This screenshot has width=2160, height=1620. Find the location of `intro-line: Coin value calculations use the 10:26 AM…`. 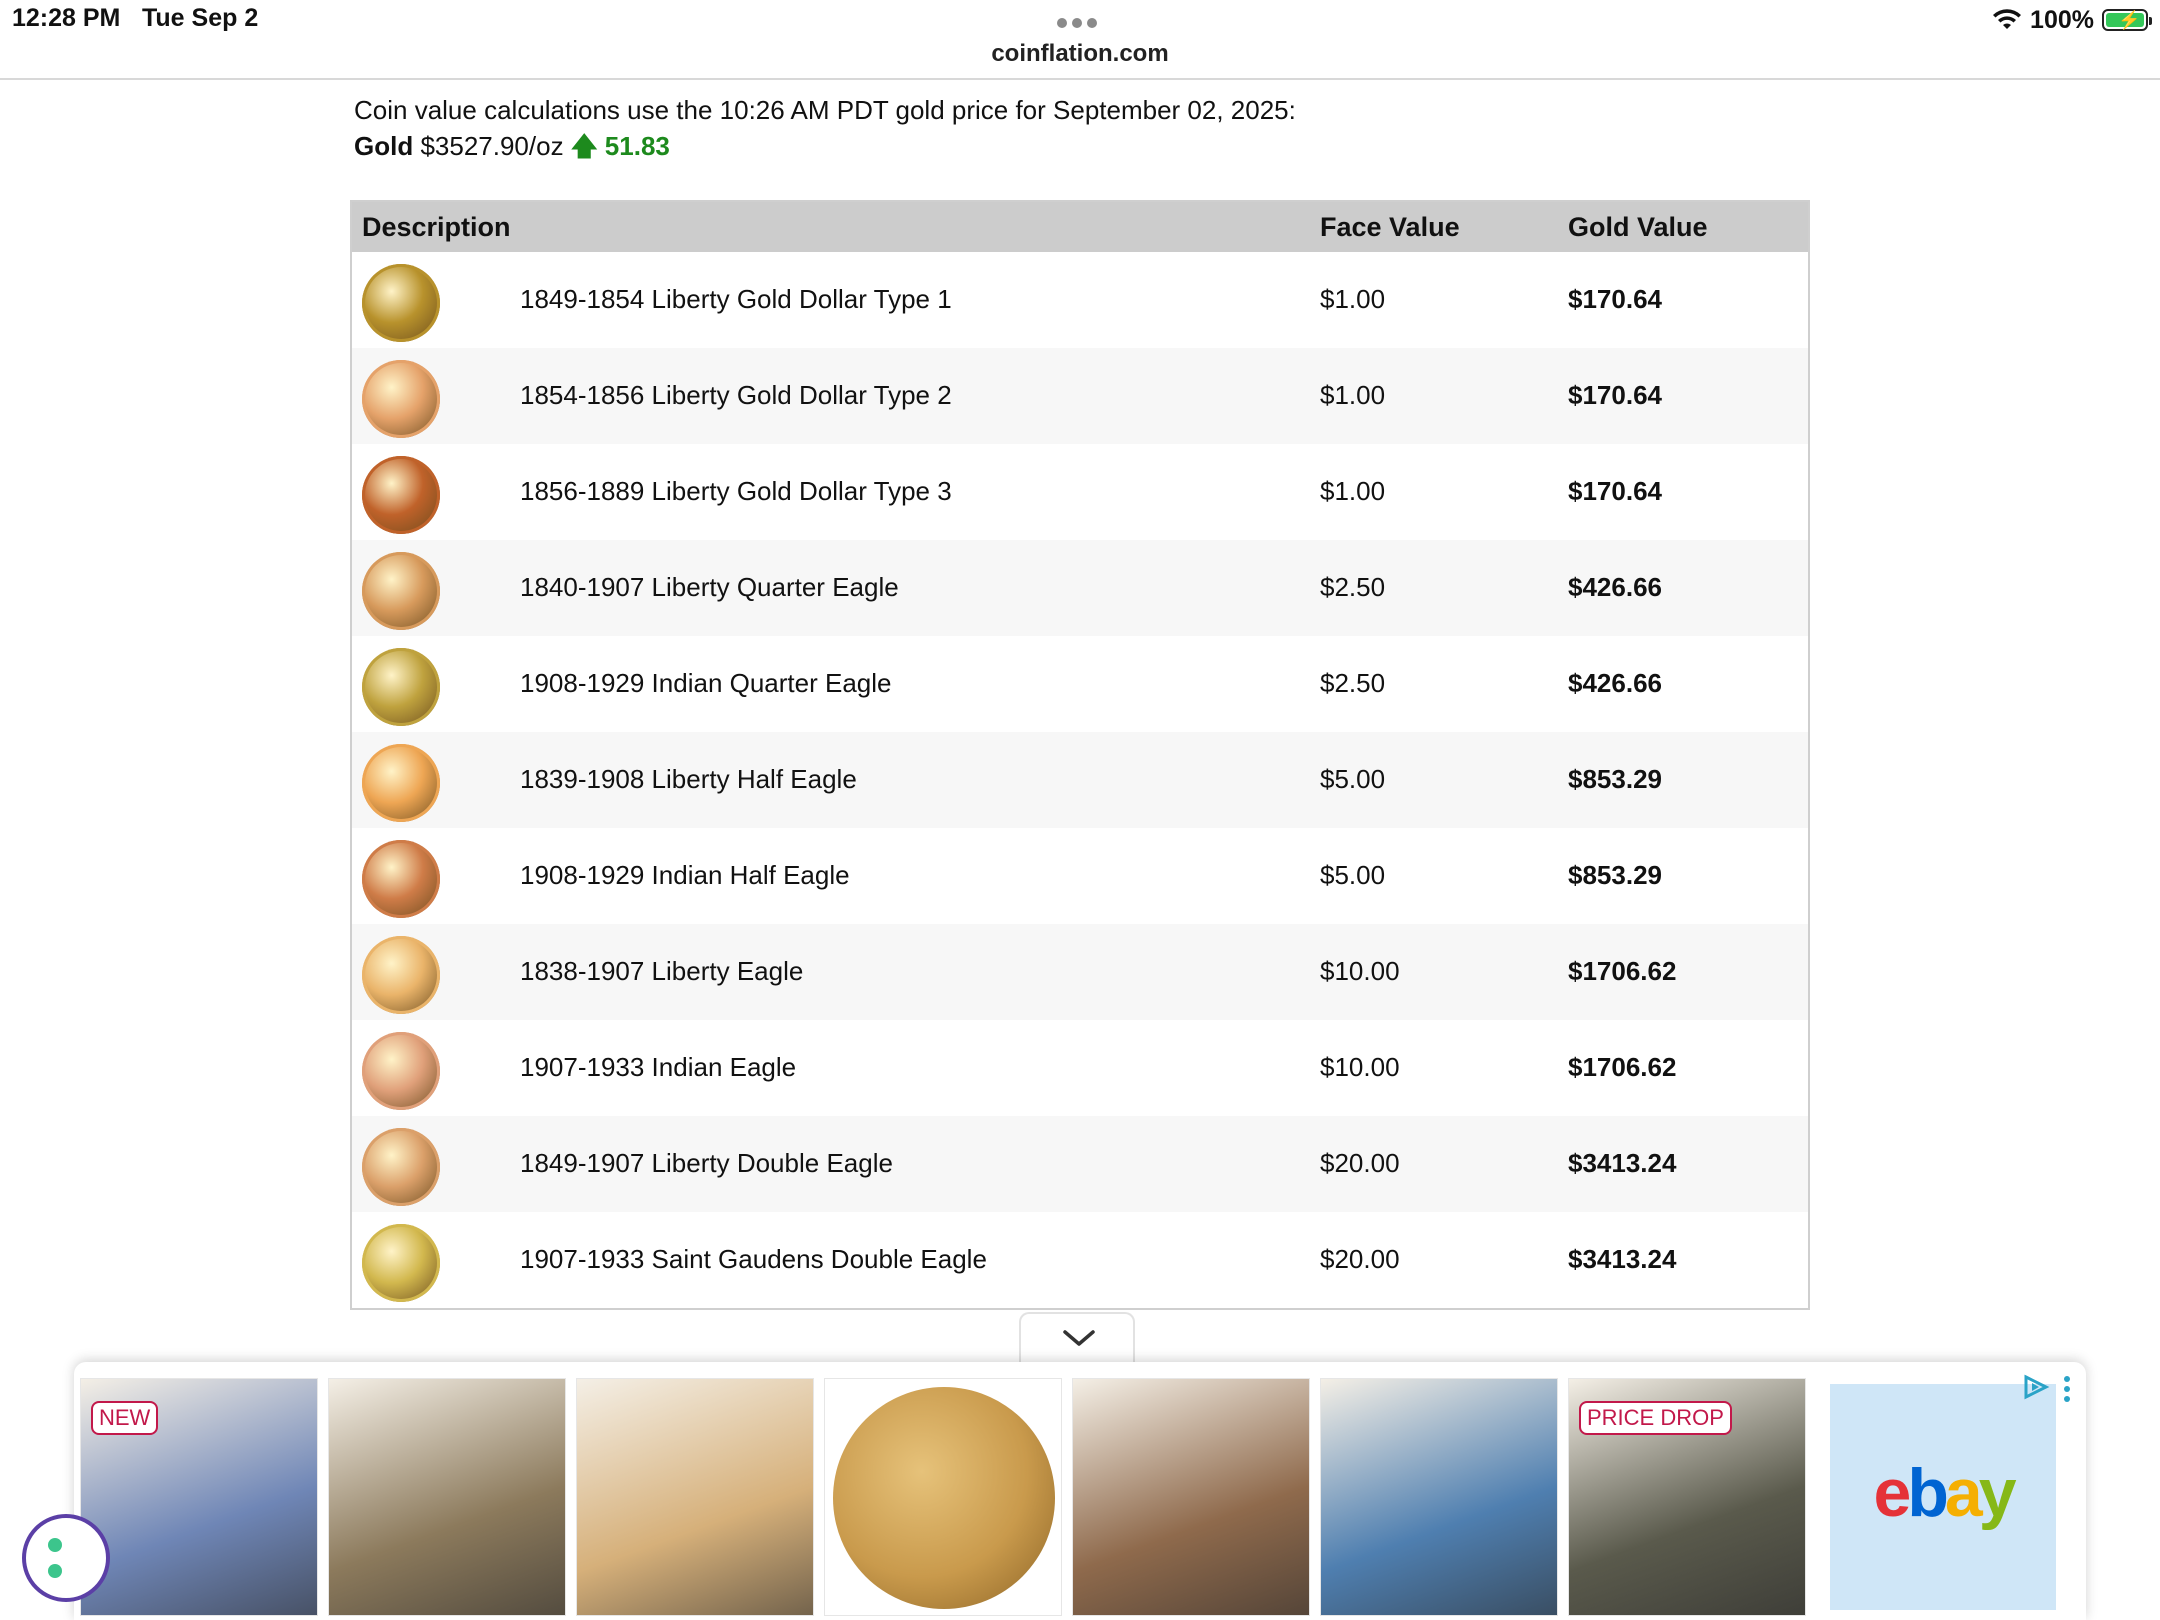

intro-line: Coin value calculations use the 10:26 AM… is located at coordinates (825, 110).